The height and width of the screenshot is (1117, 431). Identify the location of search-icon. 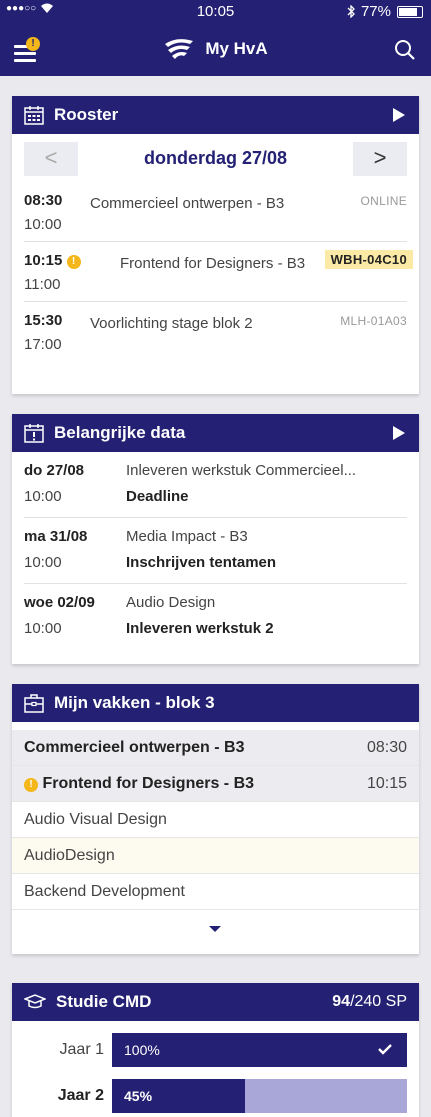
(405, 50).